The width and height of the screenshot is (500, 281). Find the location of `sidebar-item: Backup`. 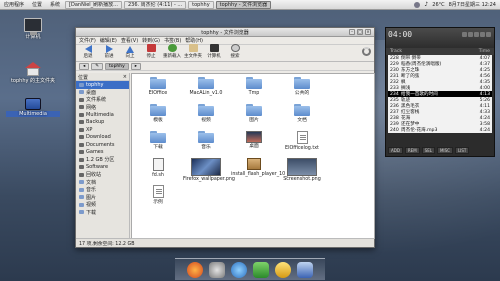

sidebar-item: Backup is located at coordinates (102, 123).